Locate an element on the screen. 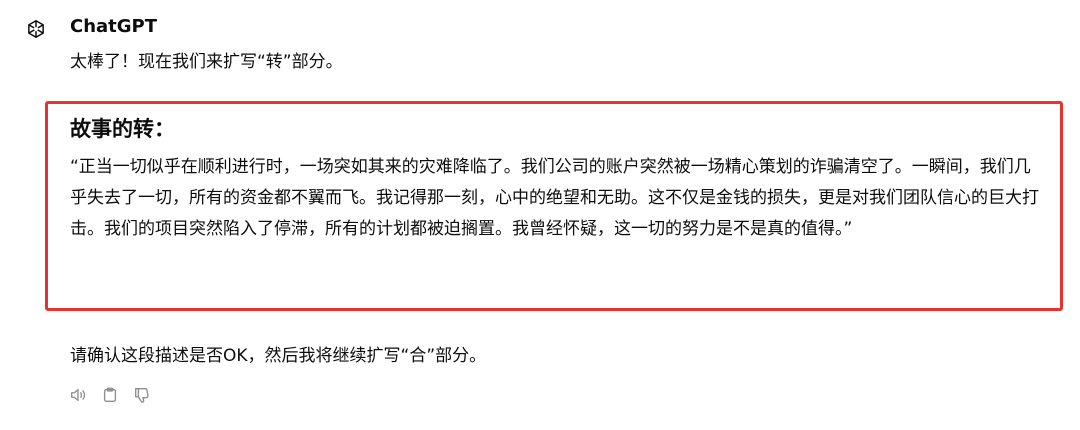 This screenshot has width=1080, height=430. openai-logo-icon is located at coordinates (36, 29).